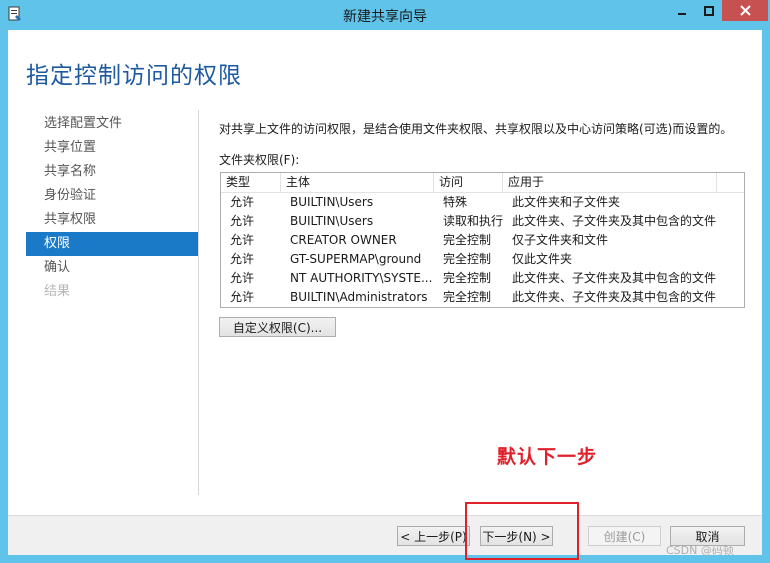 This screenshot has height=563, width=770. I want to click on step-share-permissions: 共享权限, so click(112, 220).